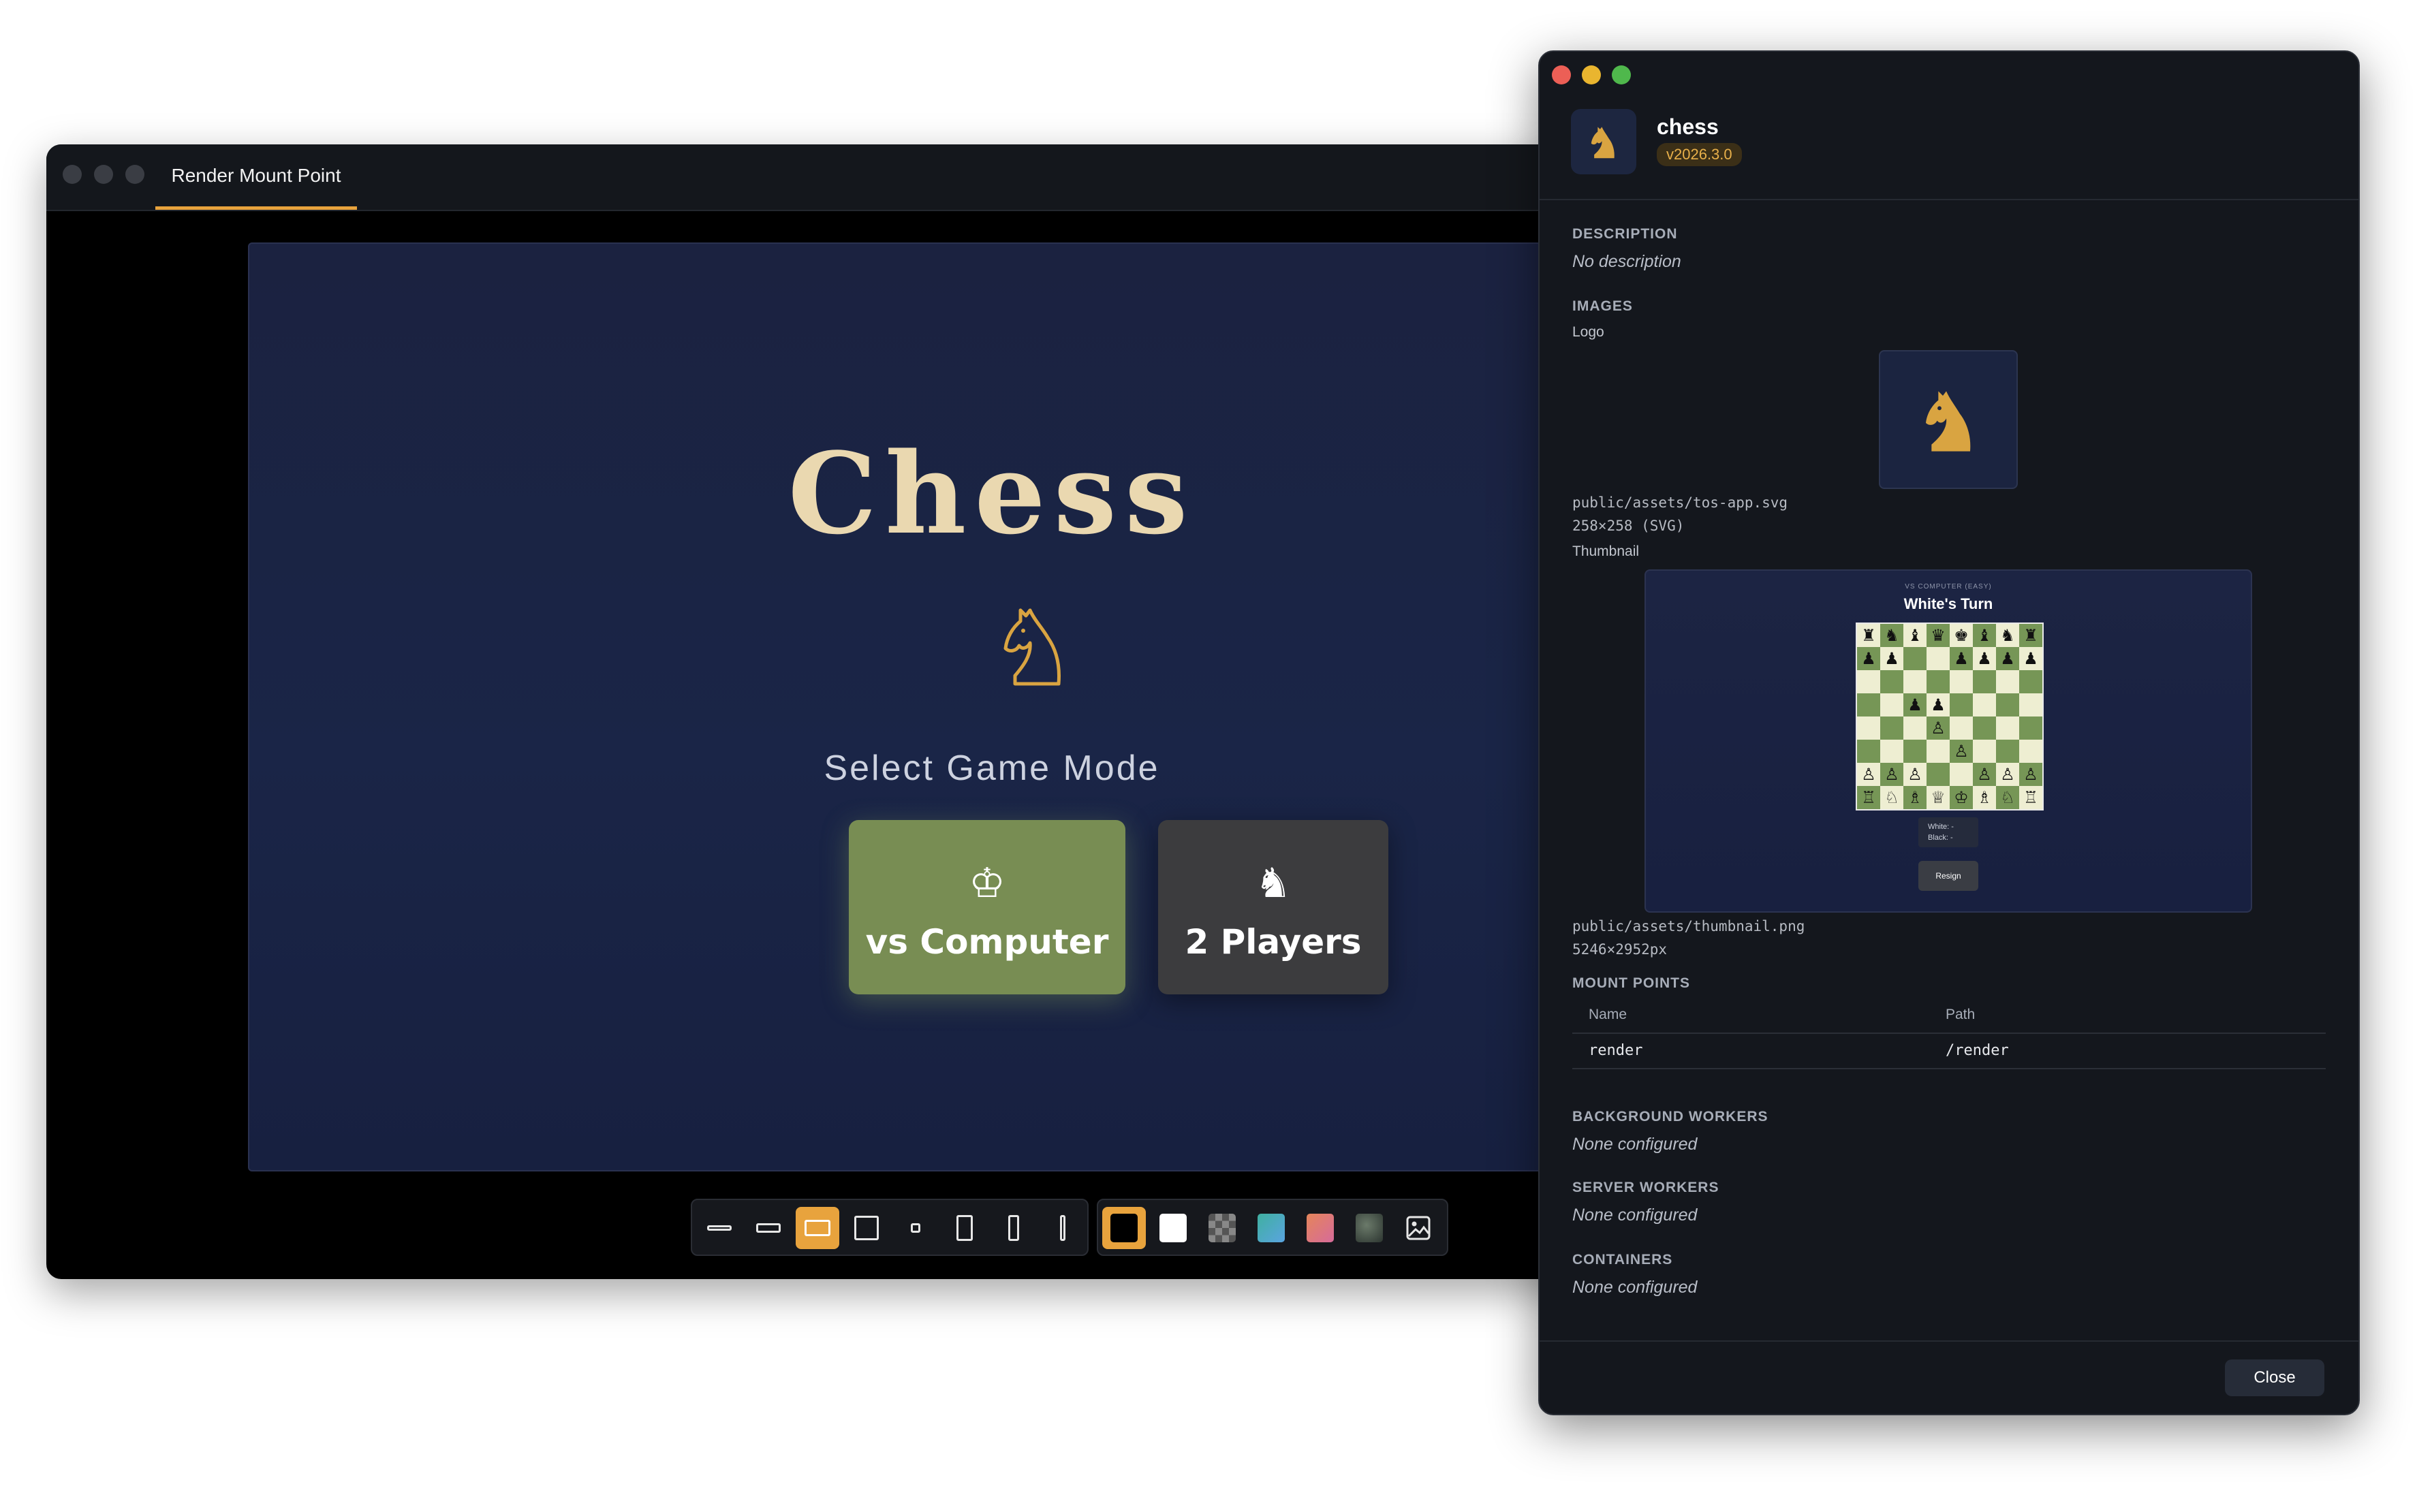 The image size is (2432, 1512). What do you see at coordinates (1320, 1228) in the screenshot?
I see `bg-sunset-gradient-button` at bounding box center [1320, 1228].